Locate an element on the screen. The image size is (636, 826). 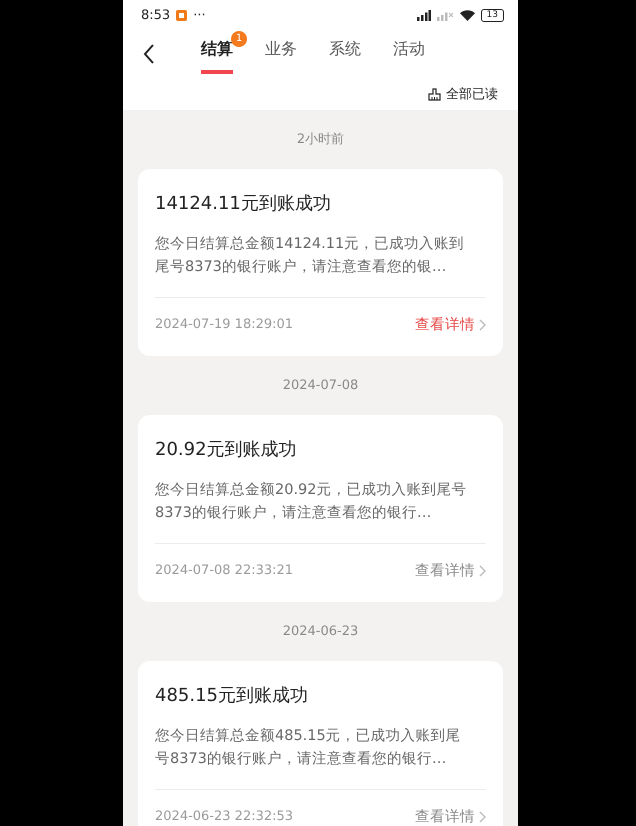
message-time: 2024-07-08 22:33:21 is located at coordinates (224, 570).